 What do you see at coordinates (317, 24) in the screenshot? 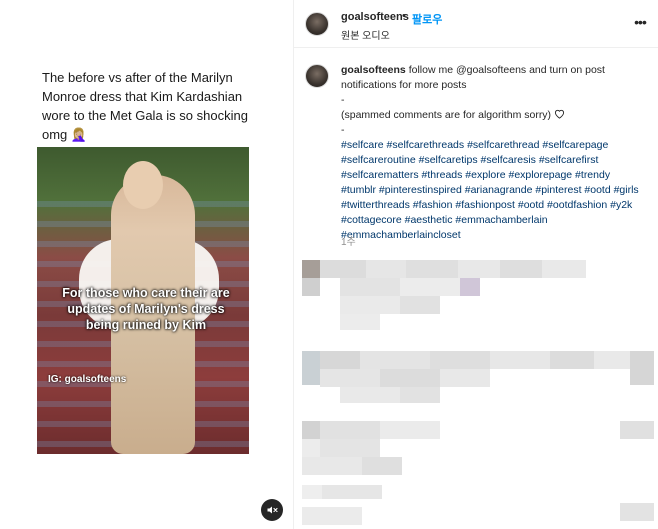
I see `avatar` at bounding box center [317, 24].